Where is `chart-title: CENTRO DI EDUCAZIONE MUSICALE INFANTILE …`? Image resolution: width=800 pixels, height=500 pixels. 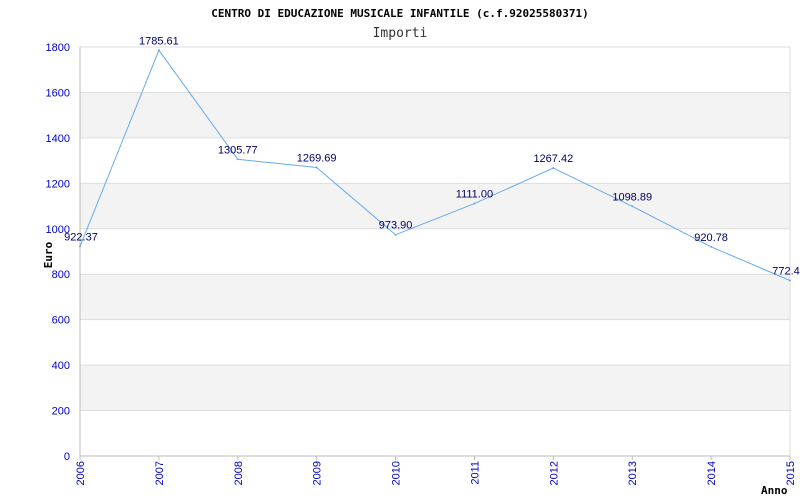 chart-title: CENTRO DI EDUCAZIONE MUSICALE INFANTILE … is located at coordinates (400, 13).